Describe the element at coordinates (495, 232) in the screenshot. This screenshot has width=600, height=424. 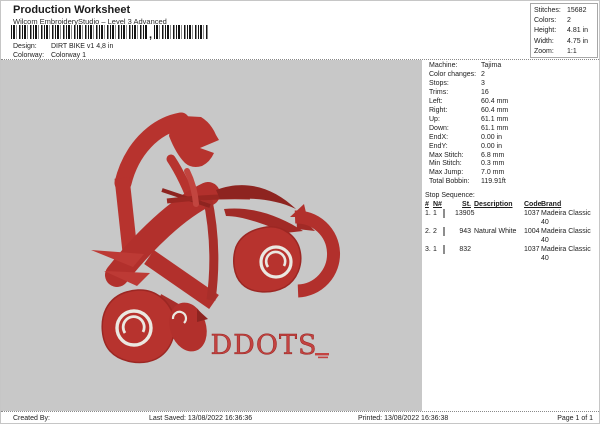
I see `thread-description: Natural White` at that location.